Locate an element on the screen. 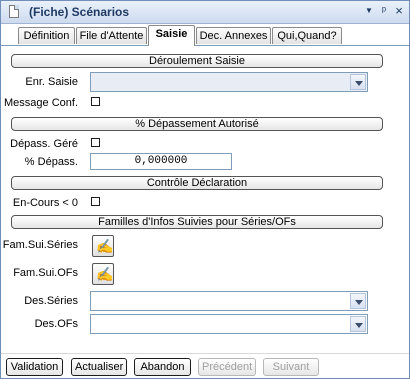 This screenshot has height=379, width=410. en-cours-checkbox is located at coordinates (95, 201).